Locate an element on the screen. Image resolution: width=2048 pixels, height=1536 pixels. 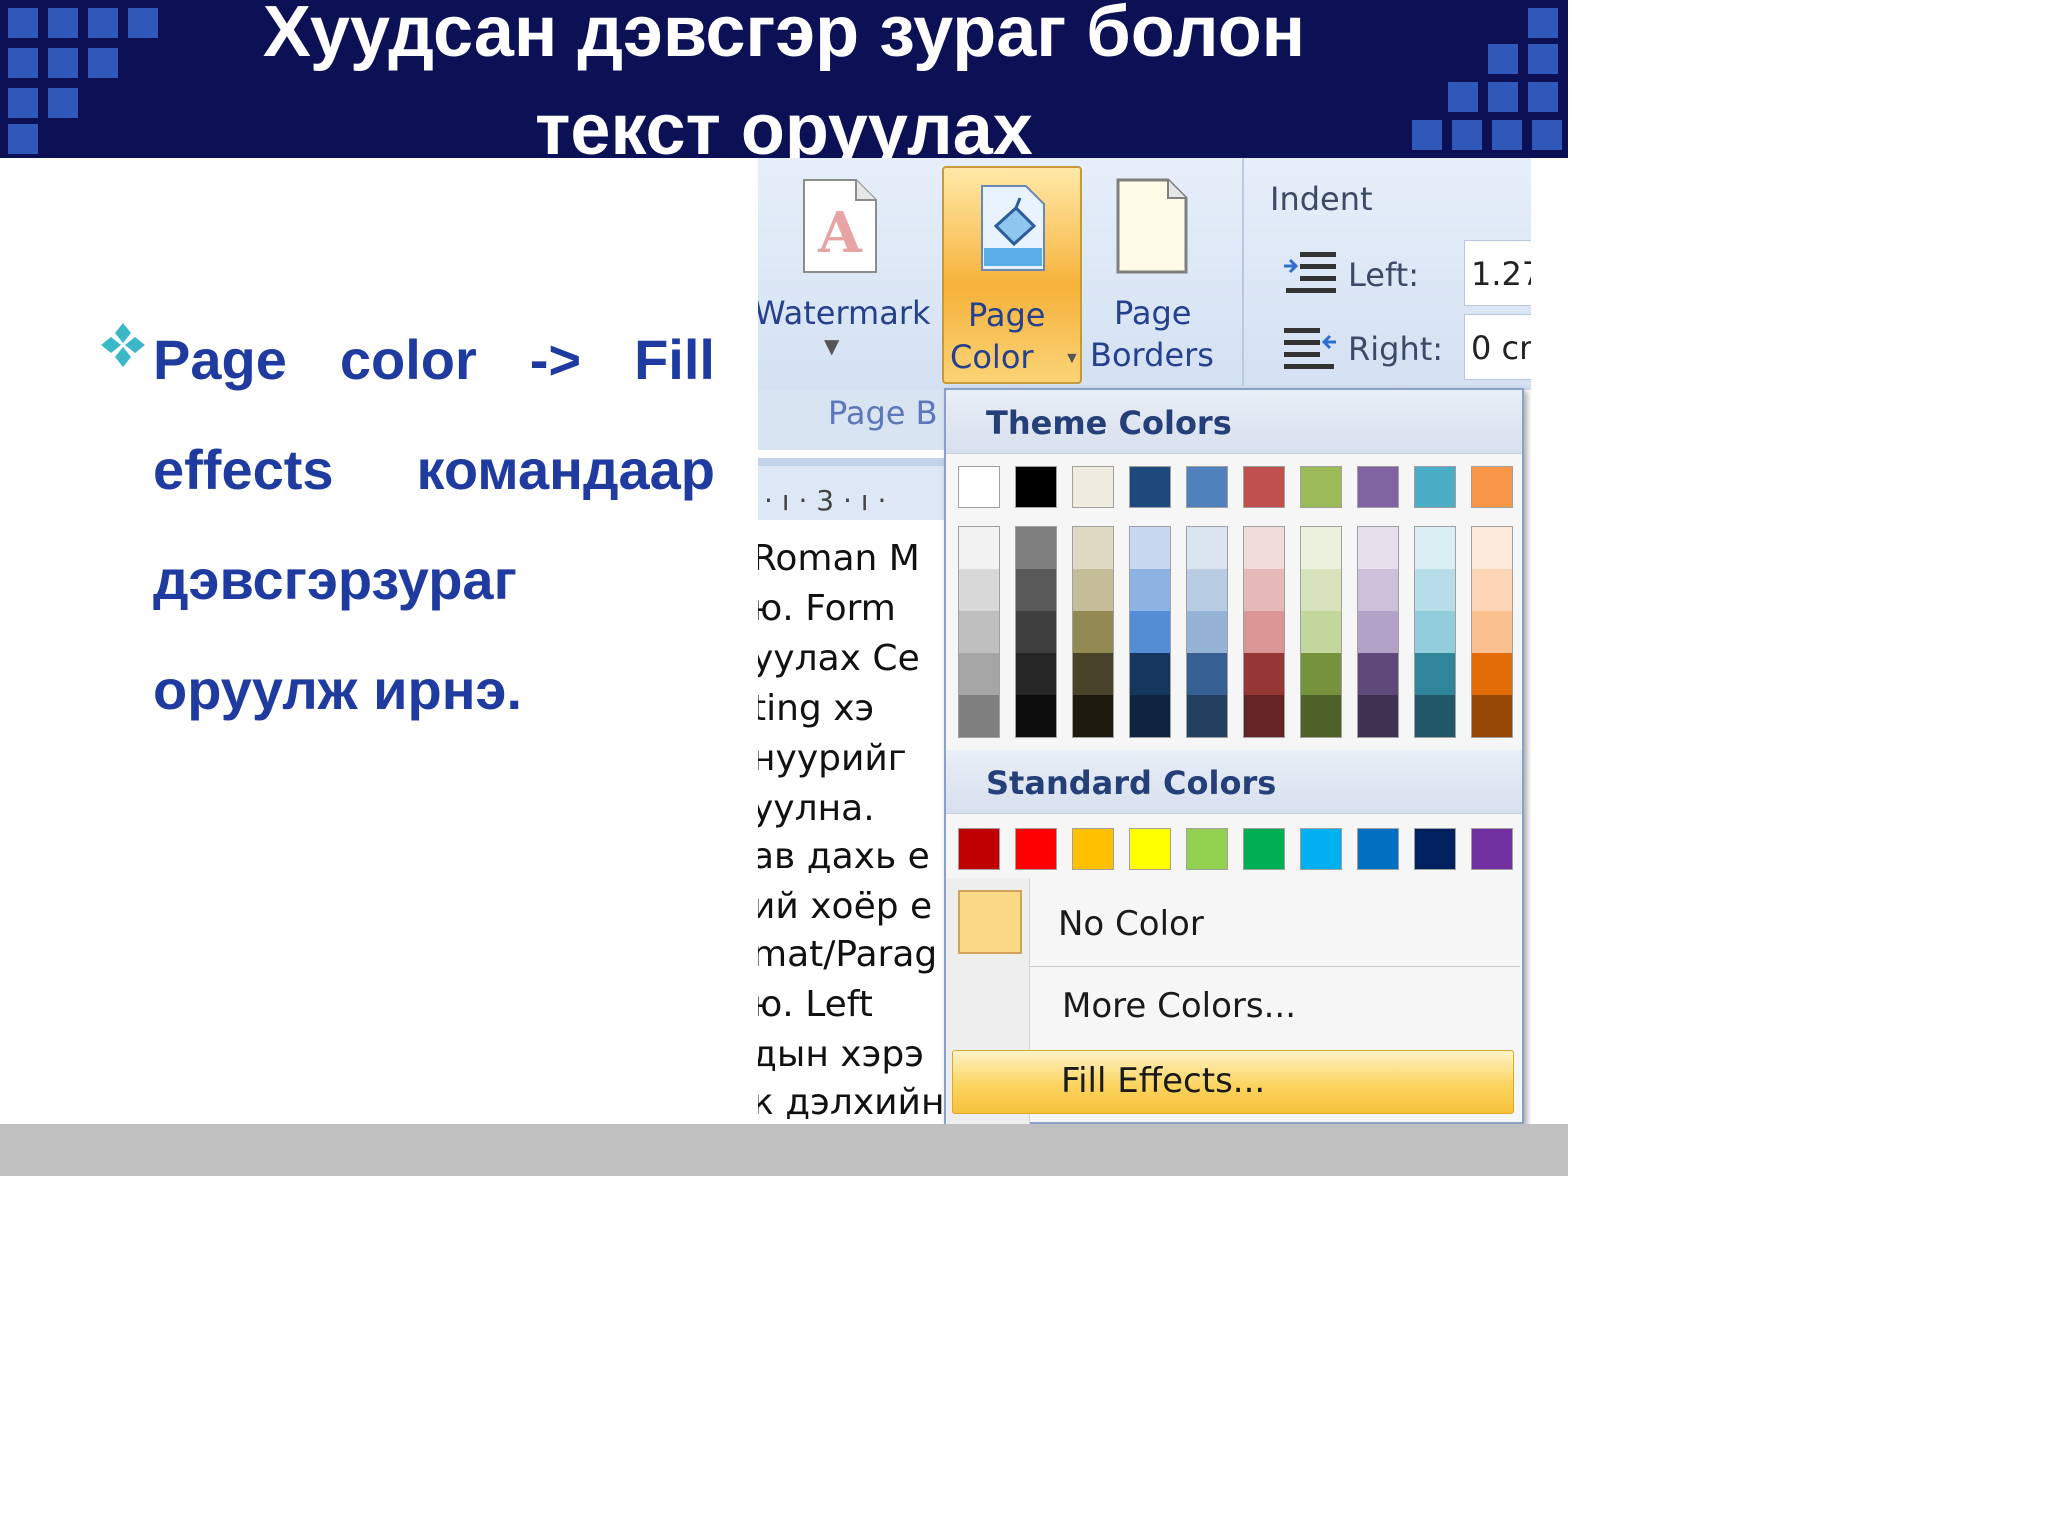
diamond-bullet-icon is located at coordinates (123, 345).